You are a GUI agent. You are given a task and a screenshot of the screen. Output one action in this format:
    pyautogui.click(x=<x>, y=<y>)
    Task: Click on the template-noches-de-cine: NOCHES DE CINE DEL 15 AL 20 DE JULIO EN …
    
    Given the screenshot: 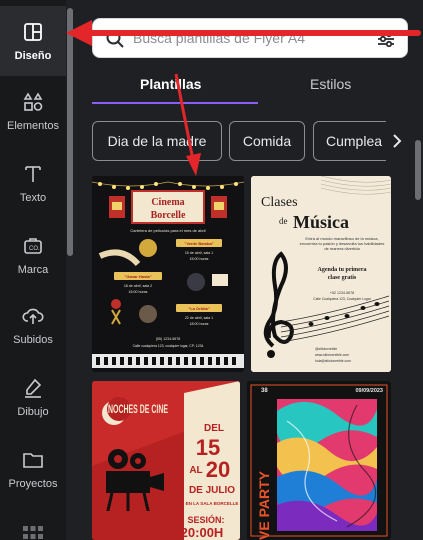 What is the action you would take?
    pyautogui.click(x=166, y=460)
    